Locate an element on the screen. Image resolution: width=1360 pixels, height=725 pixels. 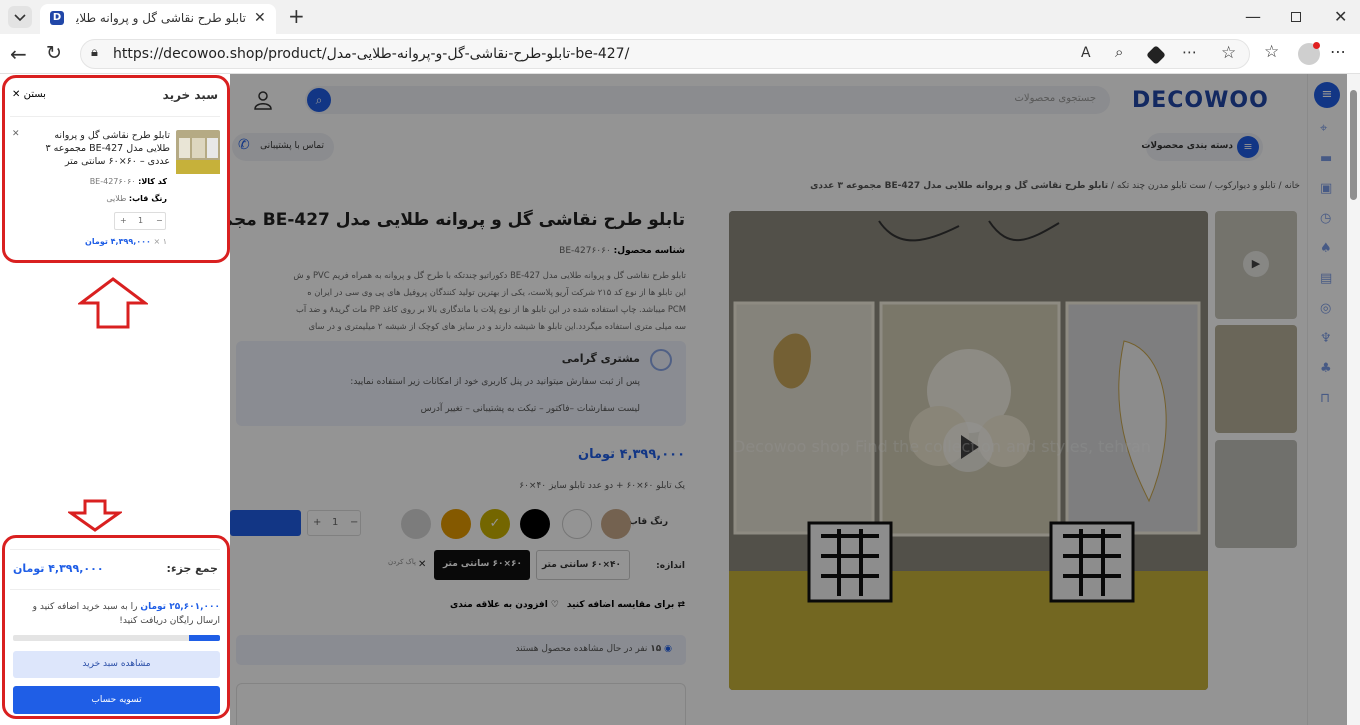
tab-title: تابلو طرح نقاشی گل و پروانه طلایی is located at coordinates (161, 18).